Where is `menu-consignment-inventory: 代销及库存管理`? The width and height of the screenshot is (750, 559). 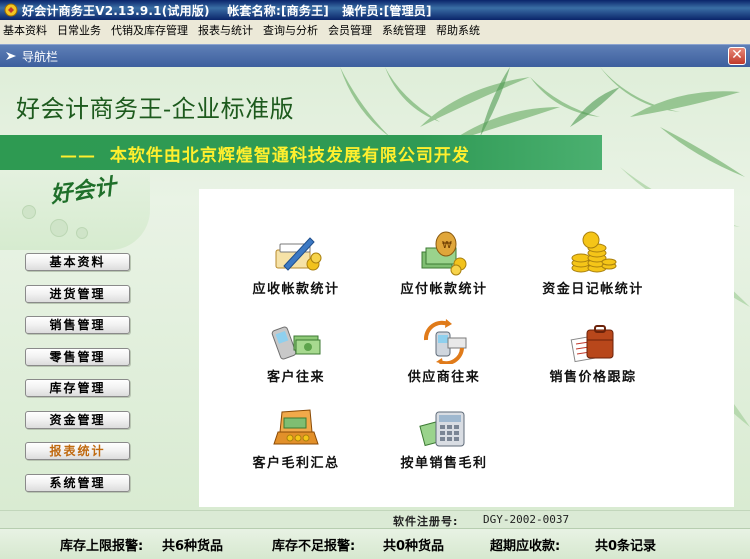 menu-consignment-inventory: 代销及库存管理 is located at coordinates (149, 31).